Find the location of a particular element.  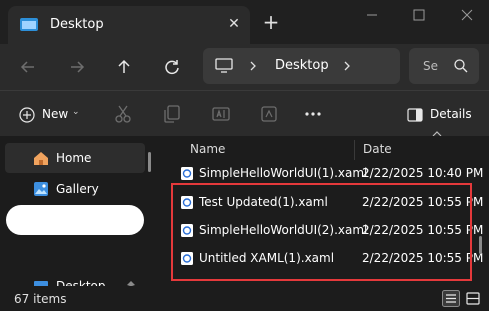

close-icon: ✕ is located at coordinates (234, 24).